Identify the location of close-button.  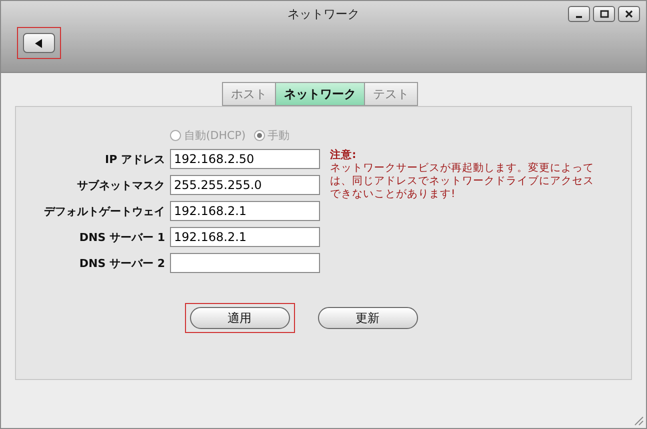
(629, 14).